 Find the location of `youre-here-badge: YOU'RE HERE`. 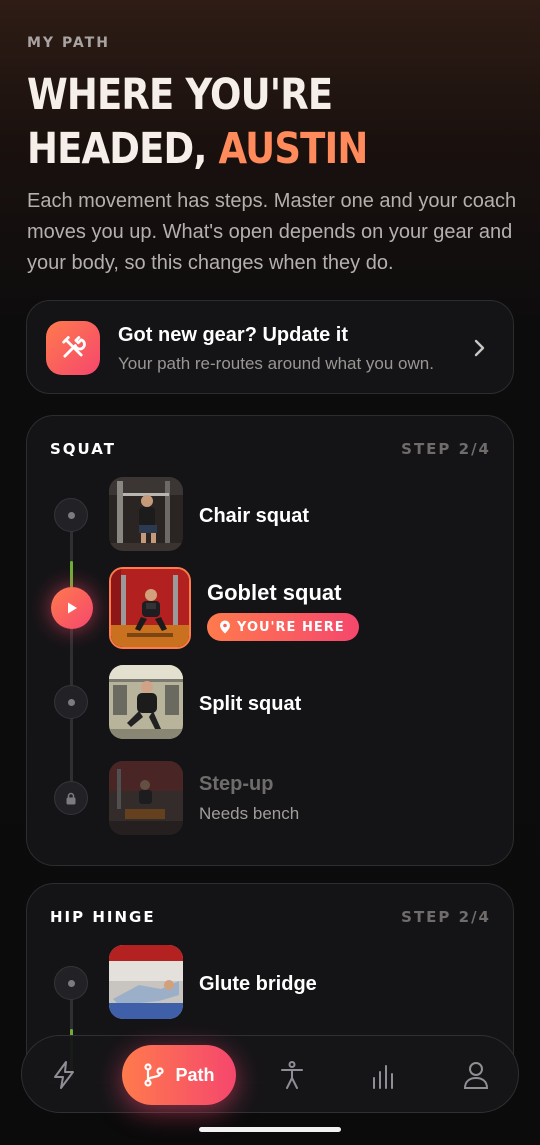

youre-here-badge: YOU'RE HERE is located at coordinates (283, 627).